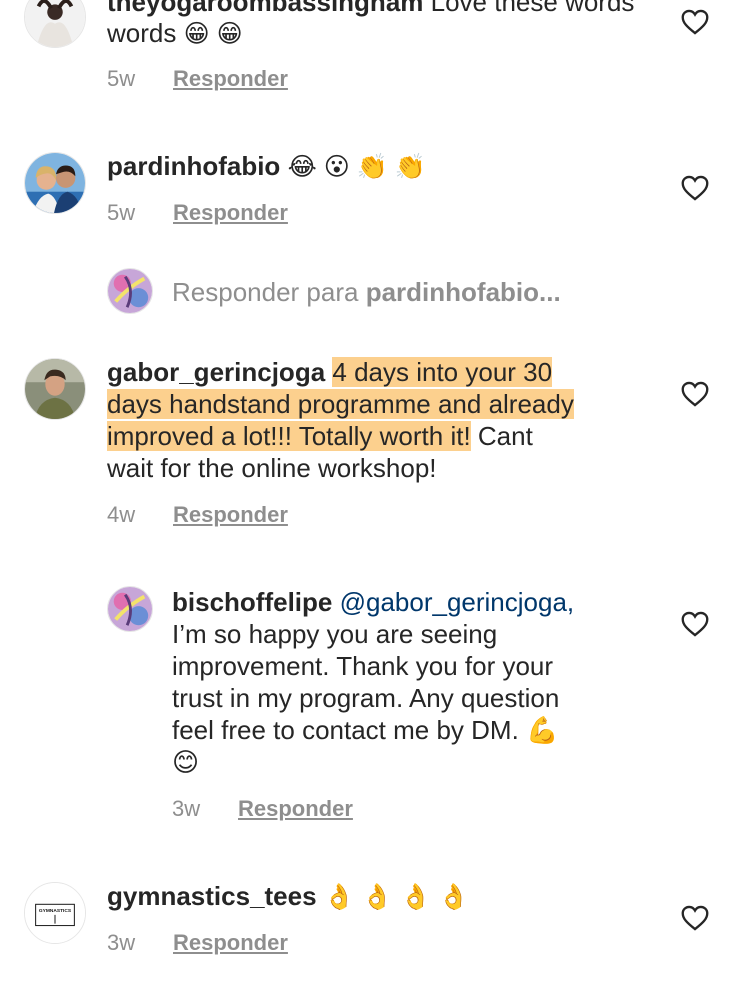 This screenshot has height=983, width=750. I want to click on ok-hand-emoji-icon: 👌 👌 👌 👌, so click(396, 897).